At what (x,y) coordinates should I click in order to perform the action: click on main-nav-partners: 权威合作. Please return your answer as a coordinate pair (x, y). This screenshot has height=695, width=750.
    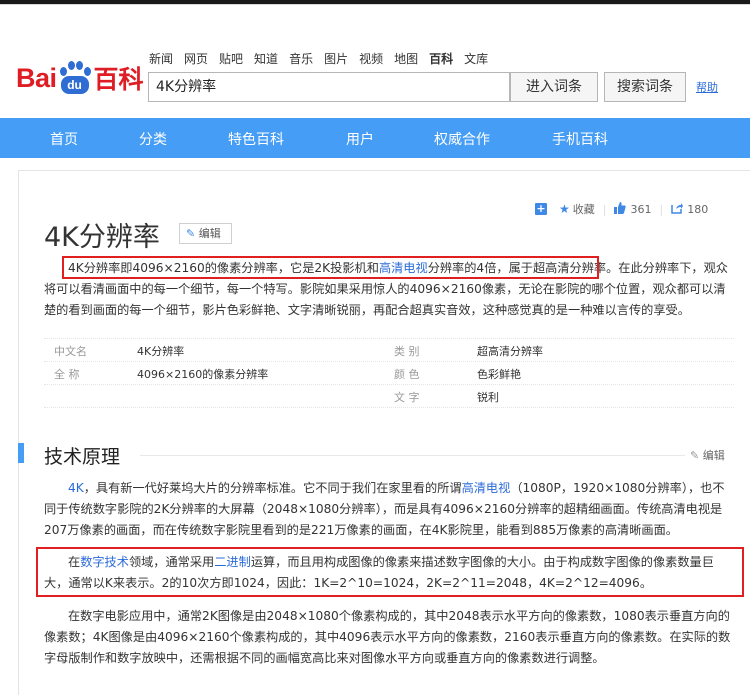
    Looking at the image, I should click on (462, 139).